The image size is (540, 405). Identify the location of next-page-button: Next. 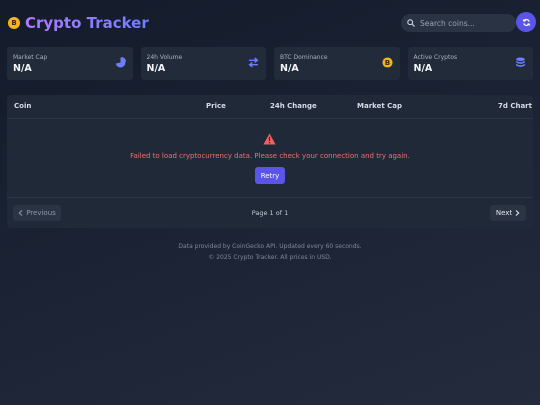
(508, 213).